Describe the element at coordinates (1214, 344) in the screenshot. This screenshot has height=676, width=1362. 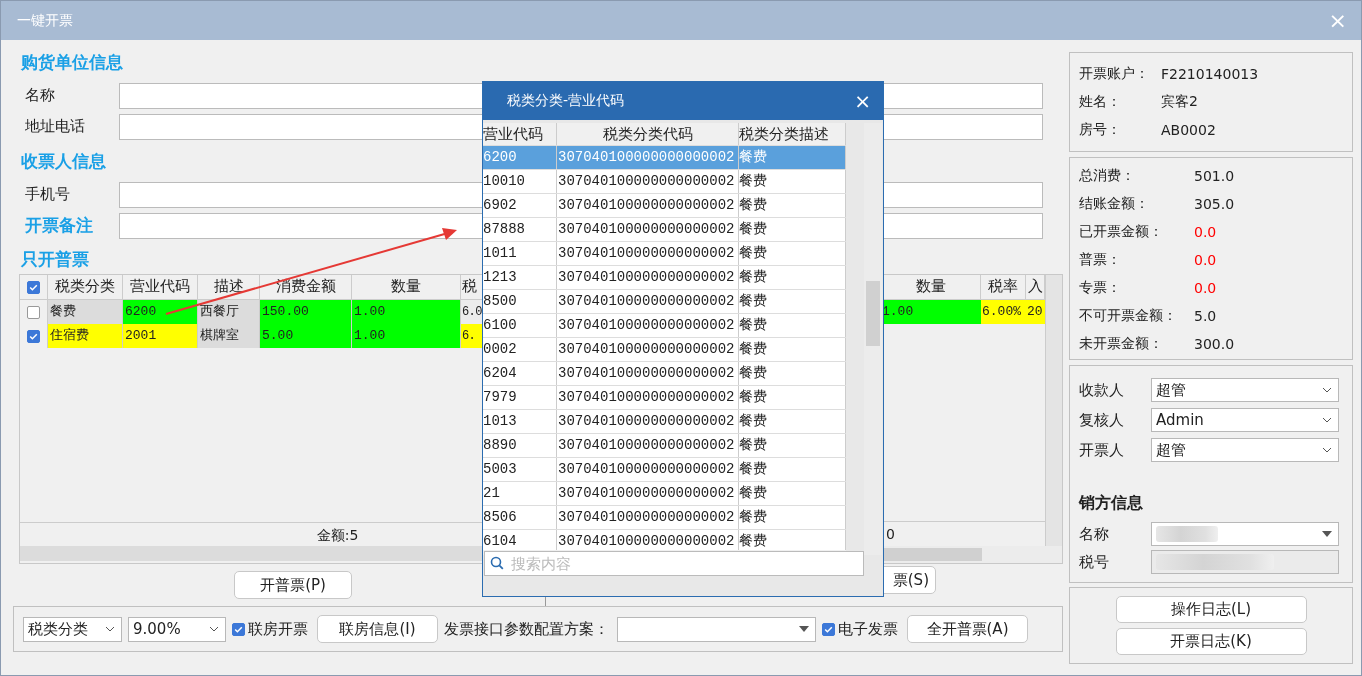
I see `amount-value: 300.0` at that location.